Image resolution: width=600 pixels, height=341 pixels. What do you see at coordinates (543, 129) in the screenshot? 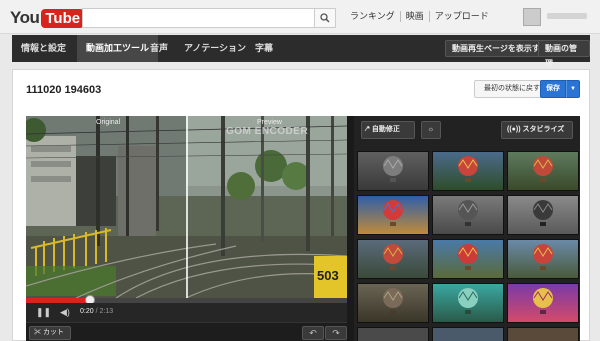
I see `stabilize-label: スタビライズ` at bounding box center [543, 129].